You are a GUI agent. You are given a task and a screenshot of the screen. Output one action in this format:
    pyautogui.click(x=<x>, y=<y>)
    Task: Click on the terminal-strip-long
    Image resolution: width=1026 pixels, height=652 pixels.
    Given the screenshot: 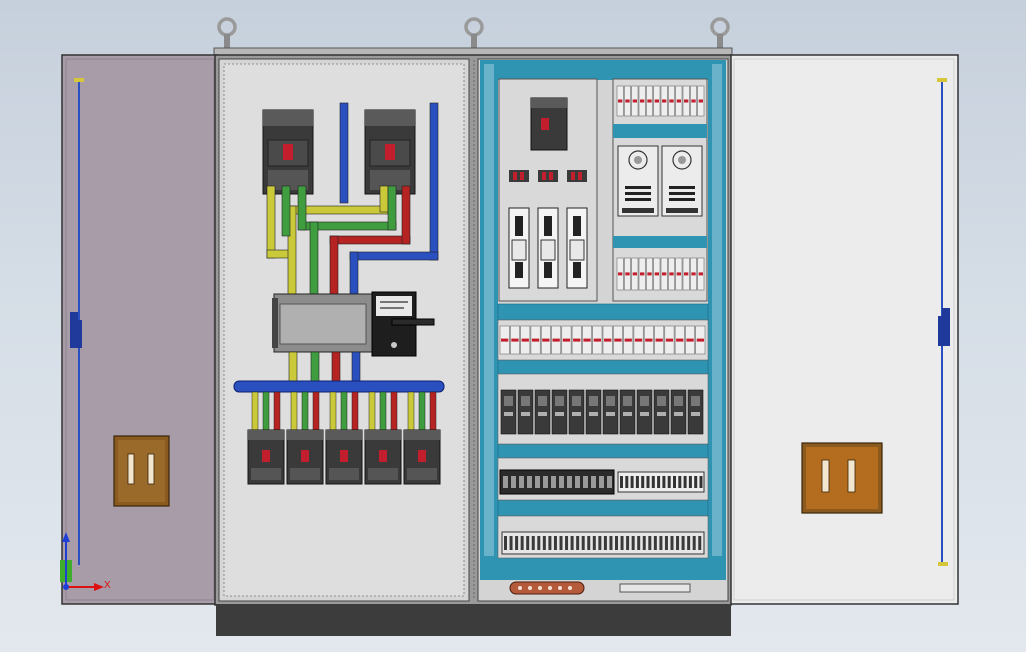 What is the action you would take?
    pyautogui.click(x=603, y=543)
    